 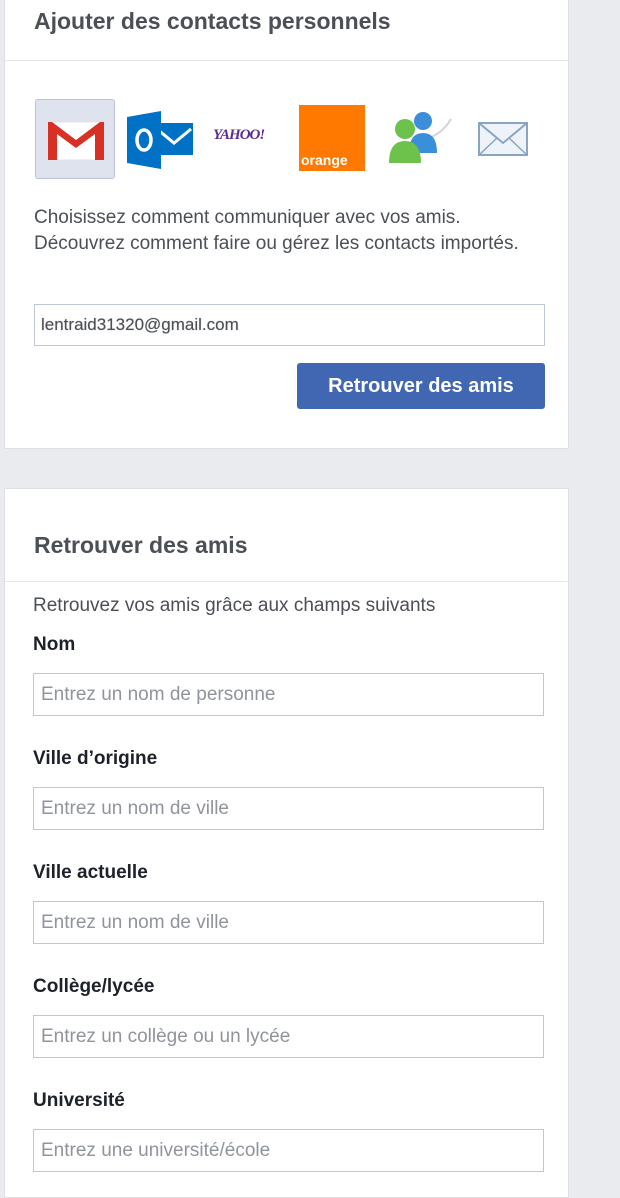 I want to click on name-label: Nom, so click(x=54, y=644).